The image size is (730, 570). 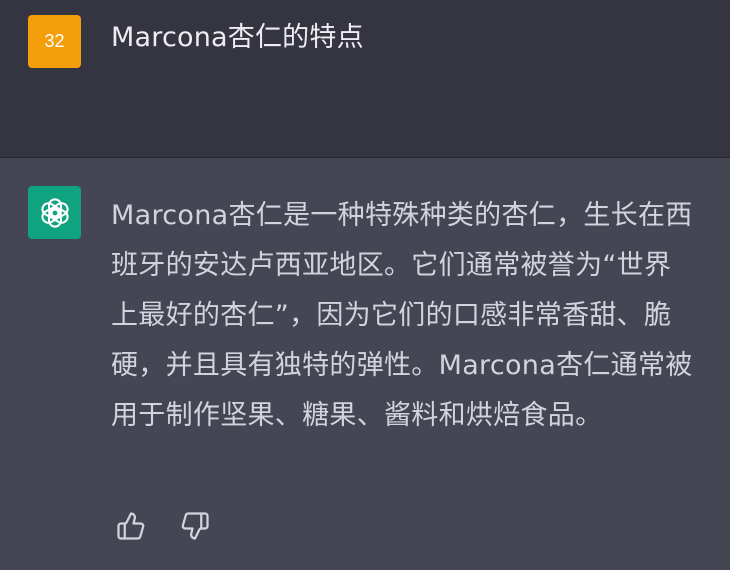 I want to click on thumbs-up-icon, so click(x=131, y=526).